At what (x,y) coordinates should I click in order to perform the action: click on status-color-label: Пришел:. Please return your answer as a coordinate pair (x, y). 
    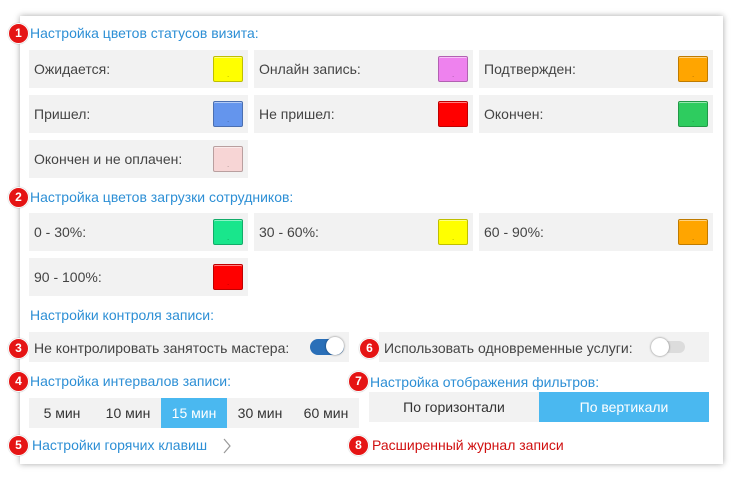
    Looking at the image, I should click on (62, 114).